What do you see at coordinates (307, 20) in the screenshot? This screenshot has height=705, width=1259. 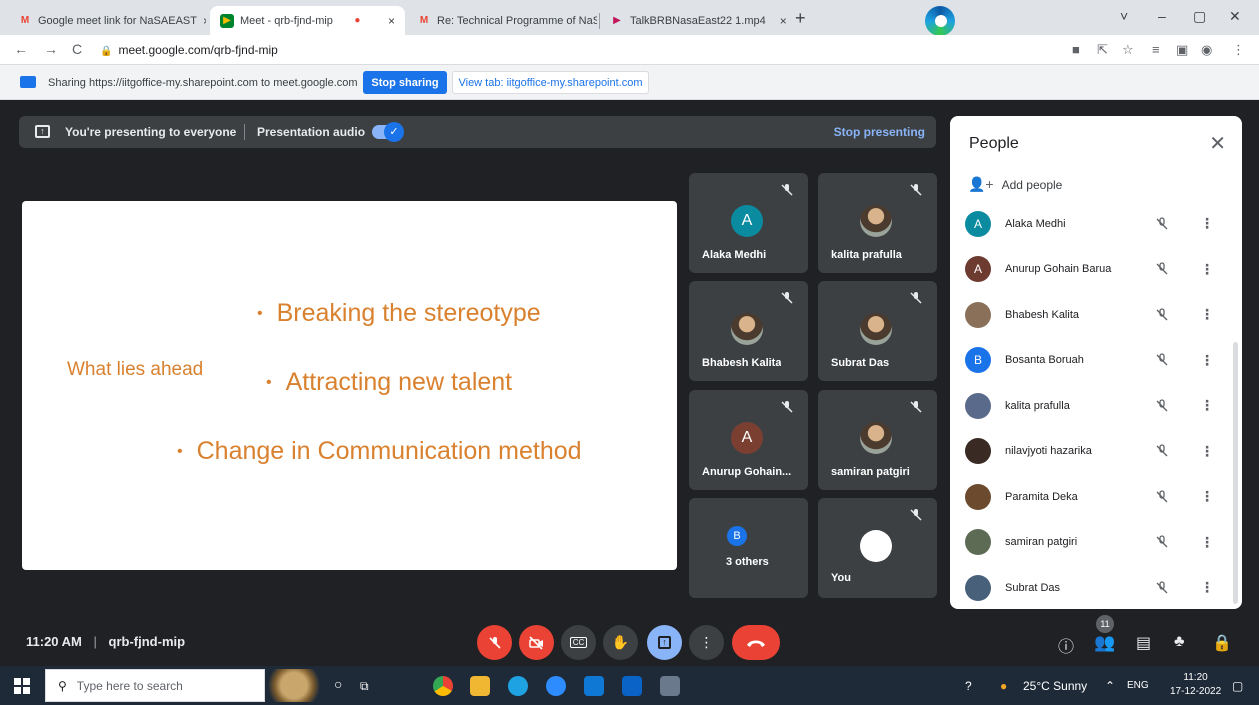 I see `tab-meet: ▶ Meet - qrb-fjnd-mip ● ×` at bounding box center [307, 20].